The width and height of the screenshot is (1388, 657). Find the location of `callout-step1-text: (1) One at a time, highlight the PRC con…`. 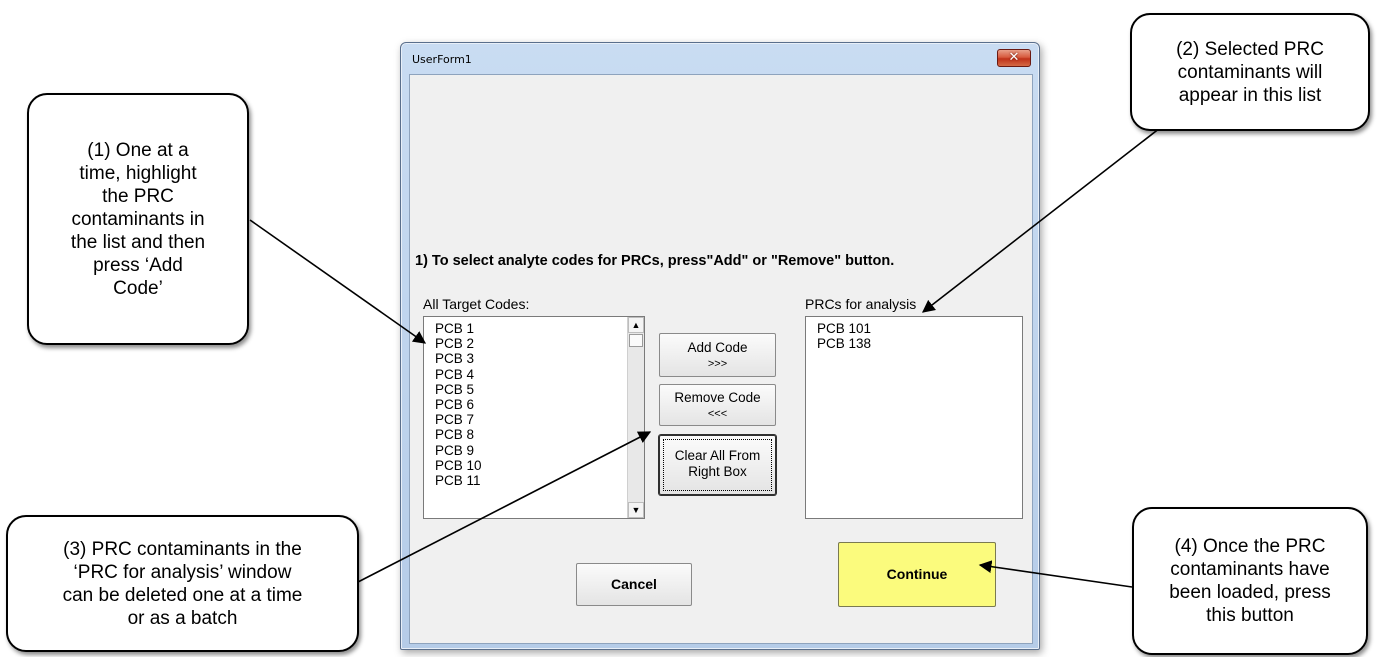

callout-step1-text: (1) One at a time, highlight the PRC con… is located at coordinates (138, 219).